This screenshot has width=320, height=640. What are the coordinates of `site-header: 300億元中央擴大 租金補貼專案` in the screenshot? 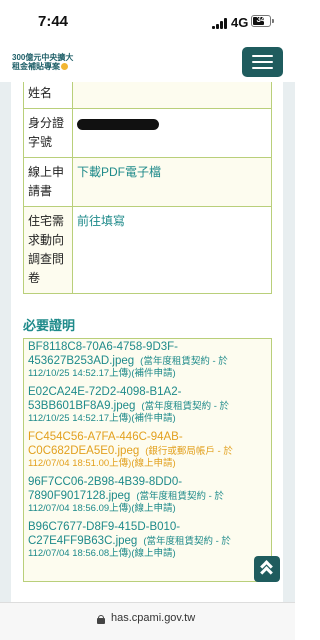 It's located at (147, 62).